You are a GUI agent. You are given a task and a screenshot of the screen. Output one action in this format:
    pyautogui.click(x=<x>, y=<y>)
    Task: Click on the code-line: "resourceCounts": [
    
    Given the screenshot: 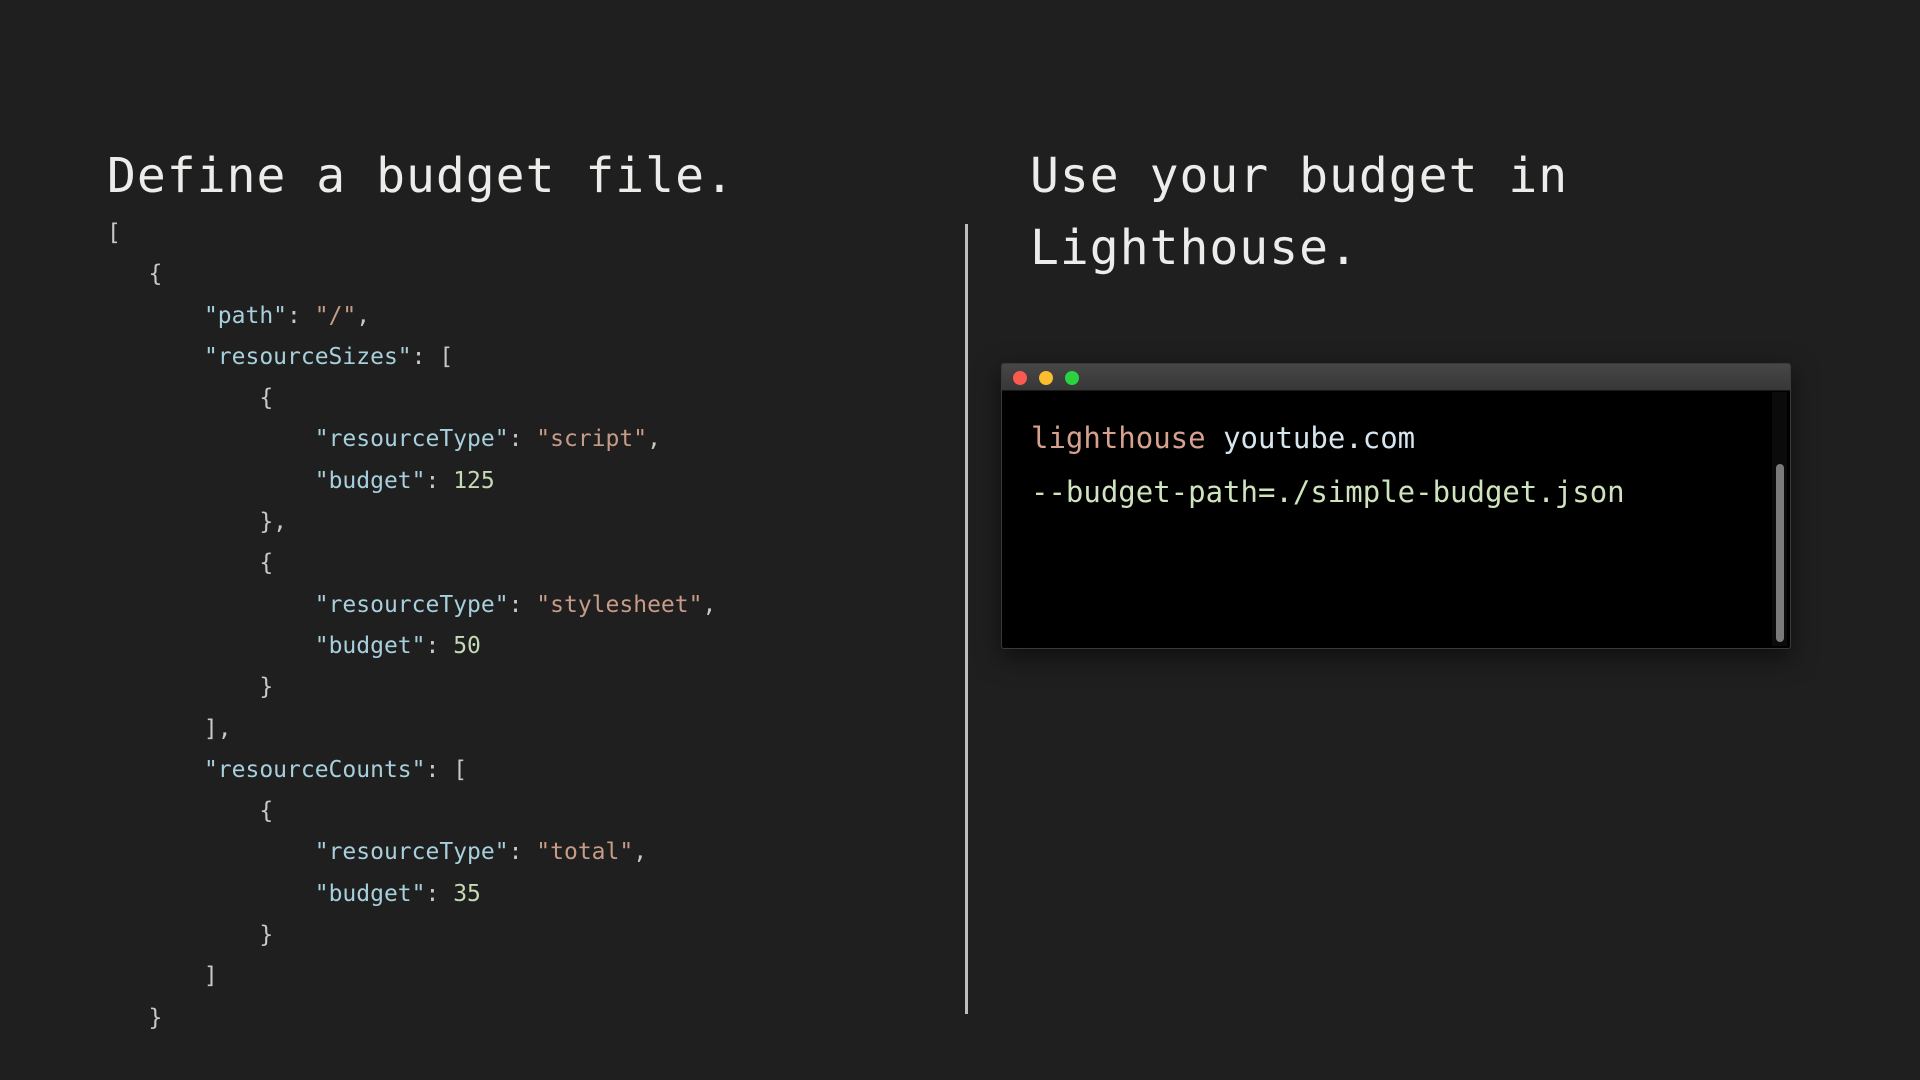 What is the action you would take?
    pyautogui.click(x=287, y=770)
    